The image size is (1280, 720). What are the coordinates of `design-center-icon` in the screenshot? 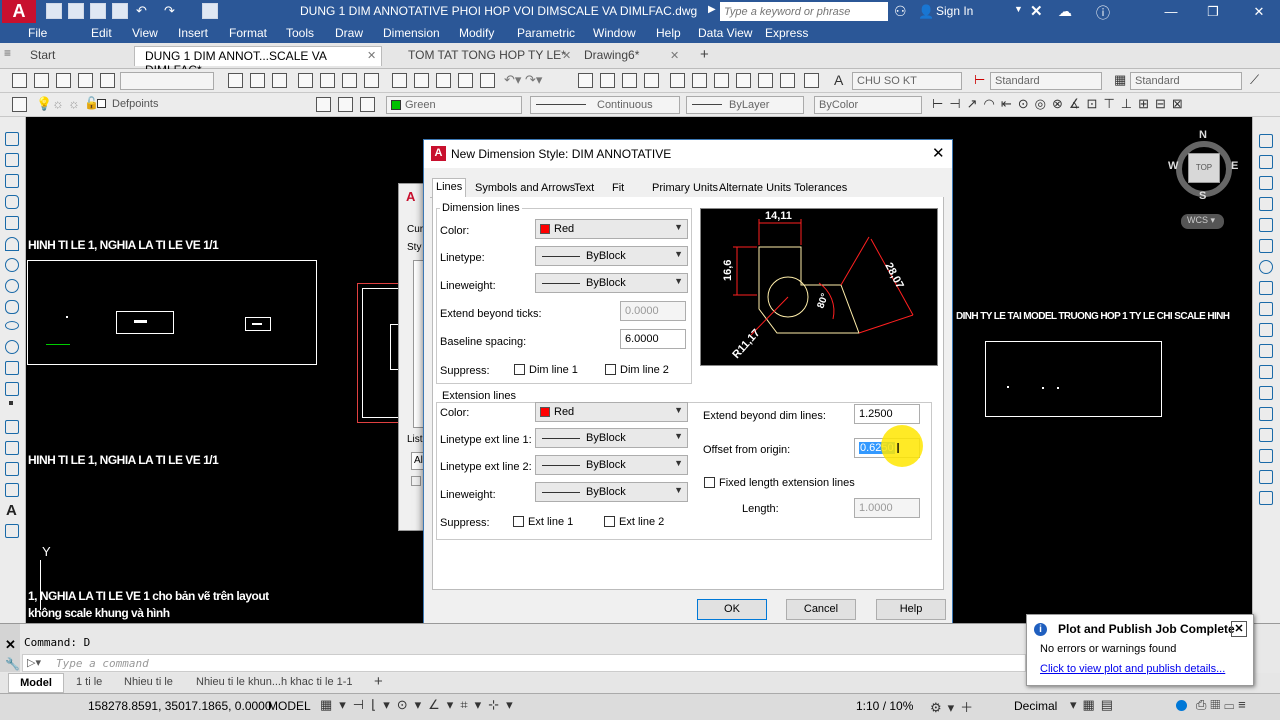 It's located at (699, 80).